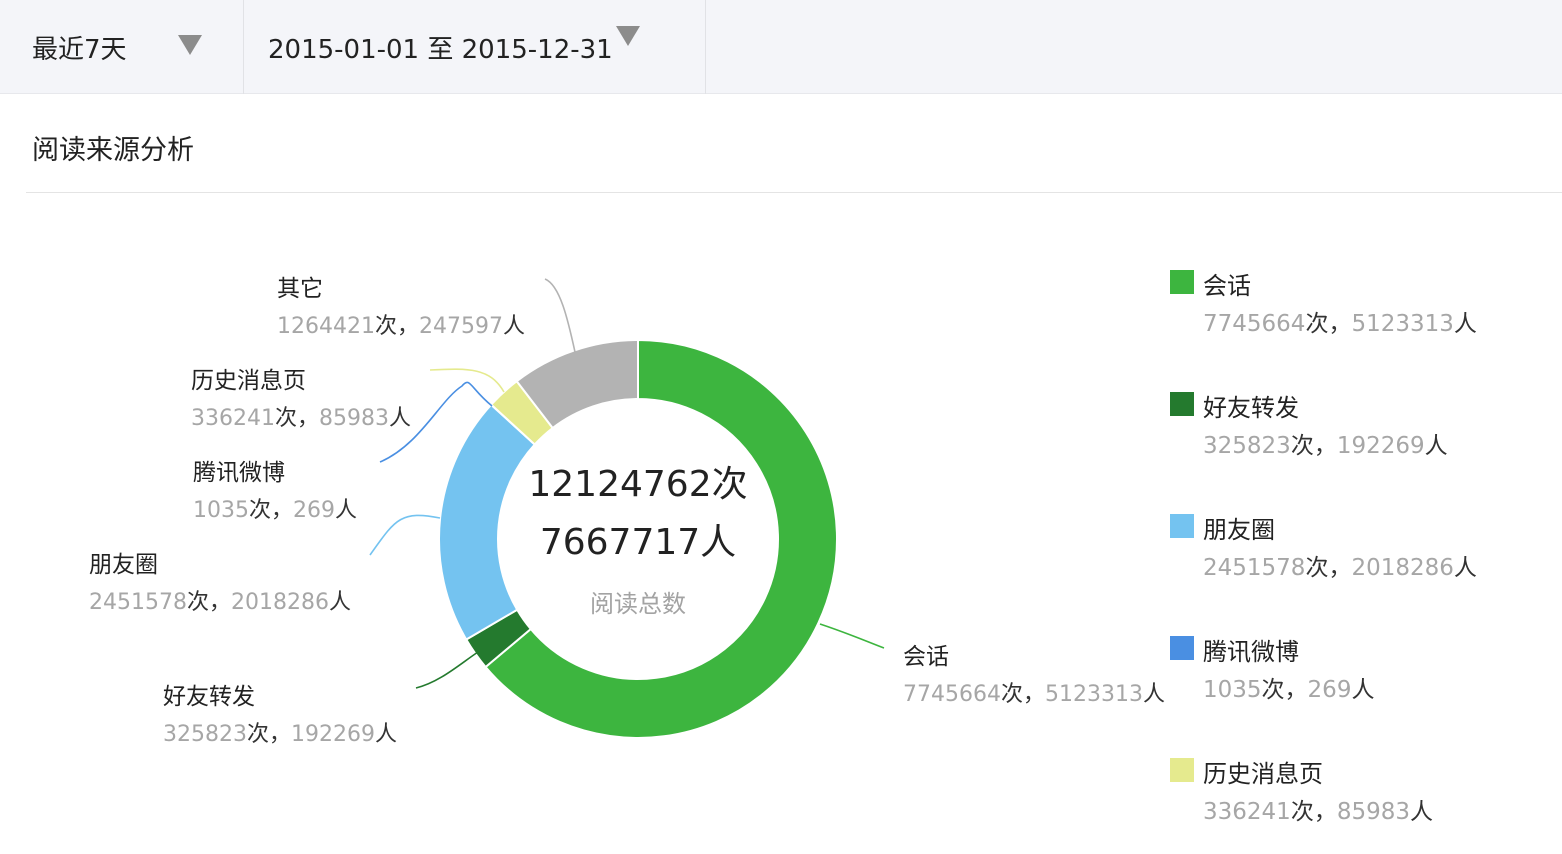 The image size is (1562, 854). Describe the element at coordinates (1227, 286) in the screenshot. I see `legend-name: 会话` at that location.